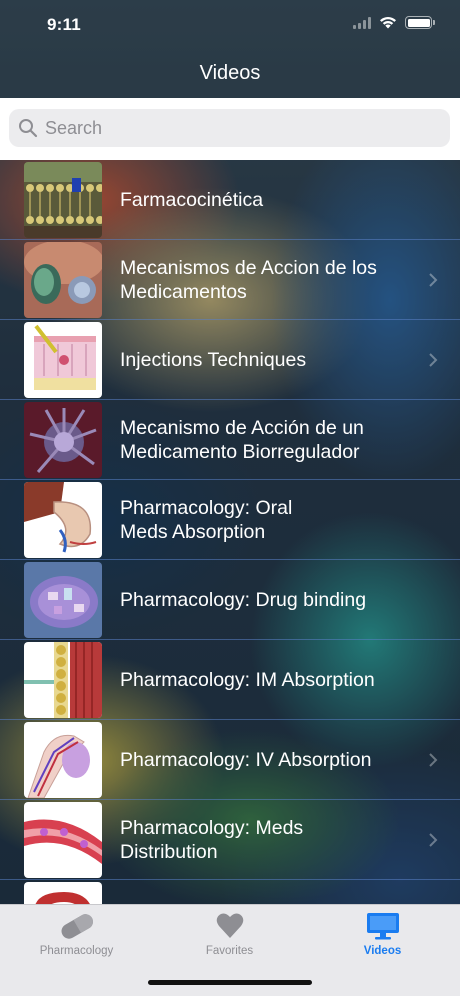 Image resolution: width=460 pixels, height=996 pixels. I want to click on search-icon, so click(28, 128).